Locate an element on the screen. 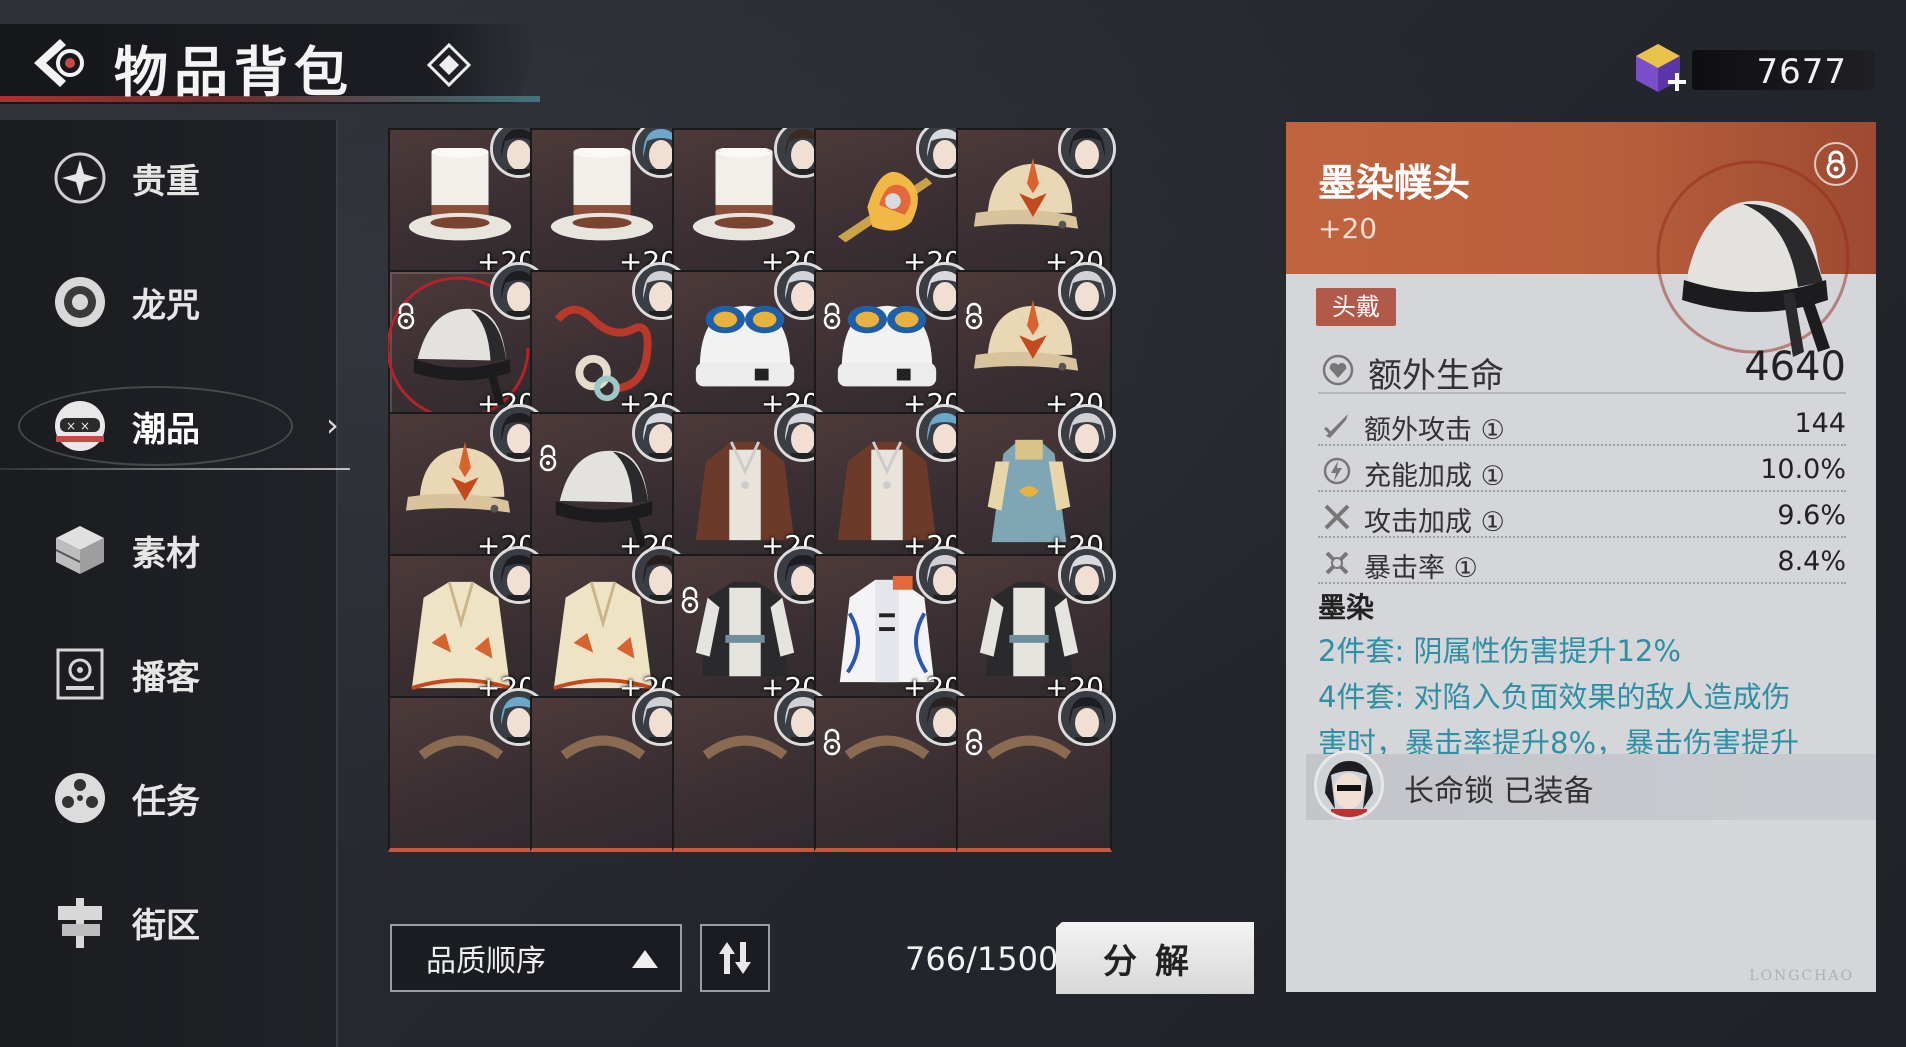 The width and height of the screenshot is (1906, 1047). sidebar-item-district: 街区 is located at coordinates (169, 922).